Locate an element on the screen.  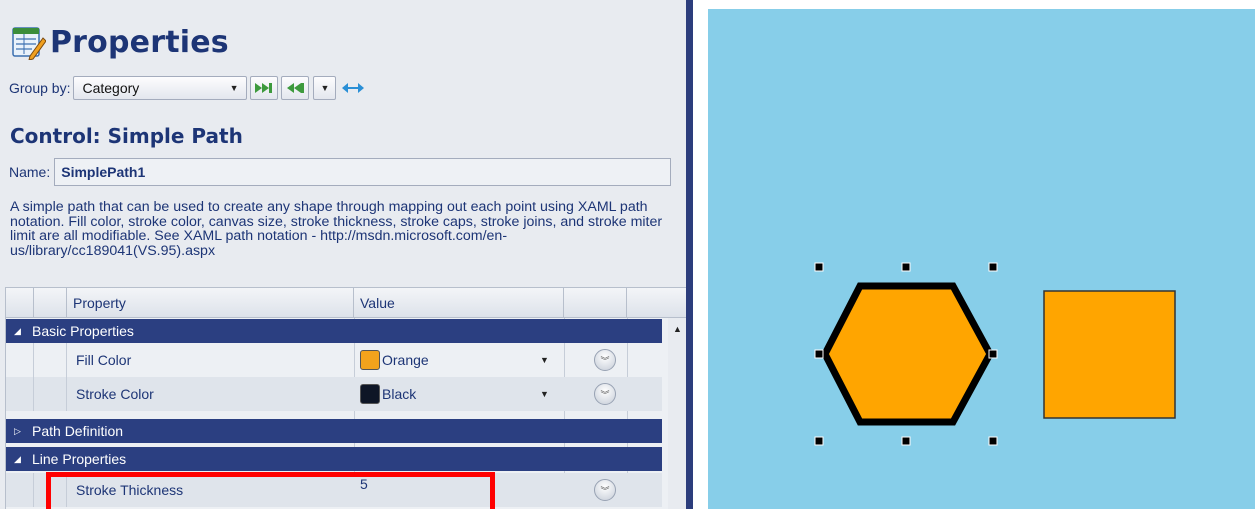
expand-triangle-icon: ▷ is located at coordinates (17, 430).